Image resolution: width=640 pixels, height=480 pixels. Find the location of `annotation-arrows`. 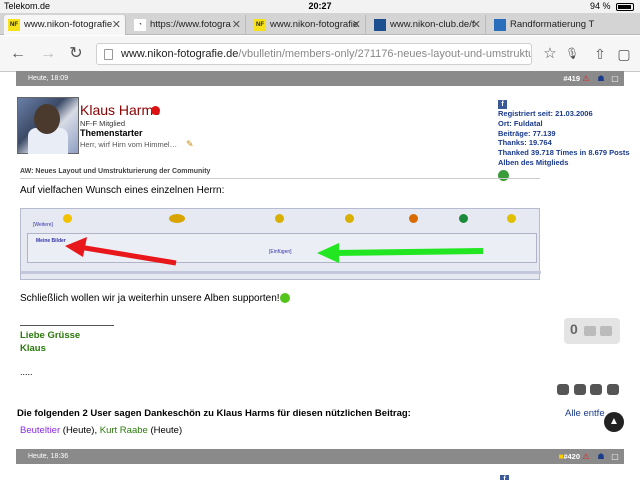

annotation-arrows is located at coordinates (274, 251).